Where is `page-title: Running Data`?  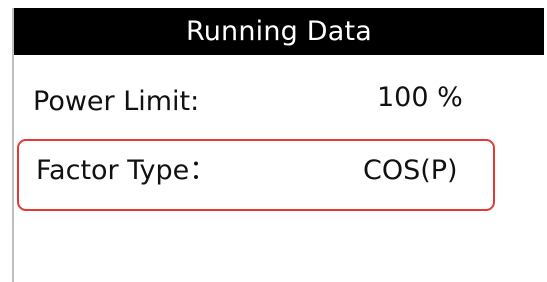
page-title: Running Data is located at coordinates (279, 31).